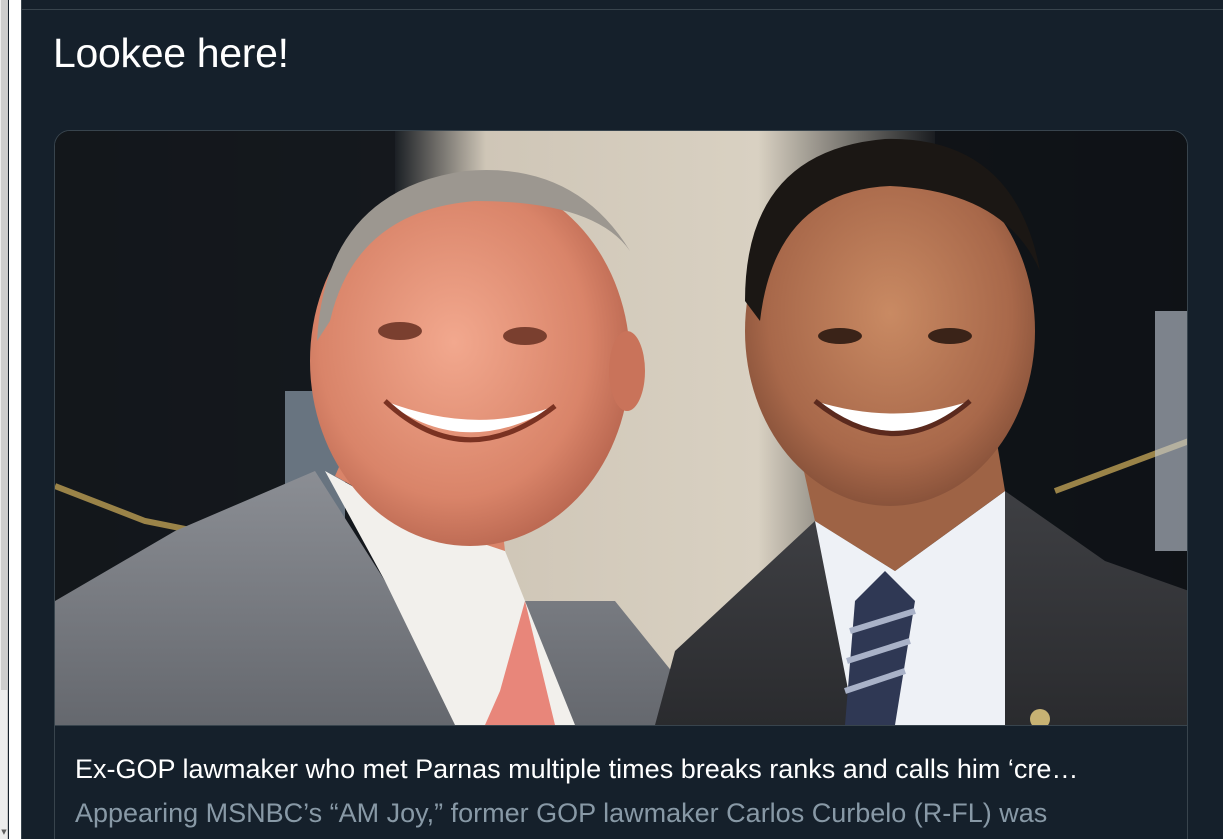 This screenshot has width=1223, height=839. What do you see at coordinates (171, 53) in the screenshot?
I see `tweet-text: Lookee here!` at bounding box center [171, 53].